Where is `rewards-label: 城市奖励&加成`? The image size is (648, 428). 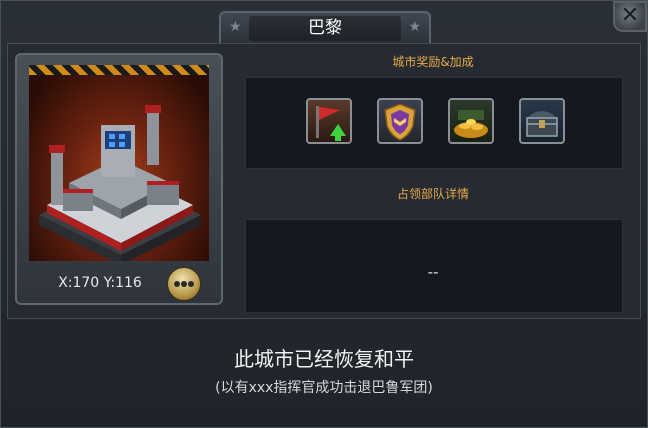
rewards-label: 城市奖励&加成 is located at coordinates (433, 62).